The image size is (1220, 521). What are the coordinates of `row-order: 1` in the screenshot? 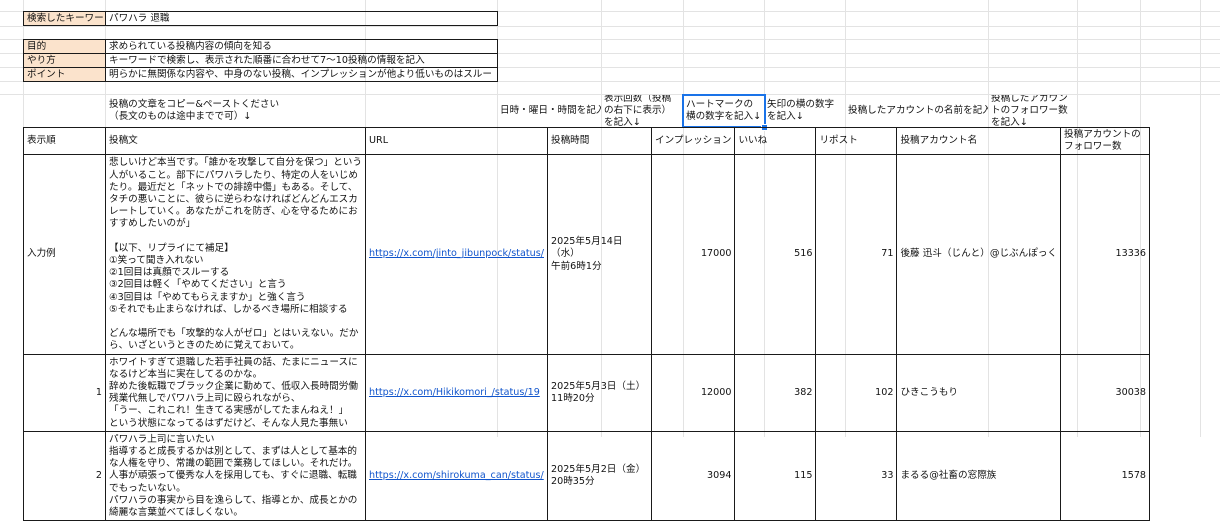 It's located at (64, 392).